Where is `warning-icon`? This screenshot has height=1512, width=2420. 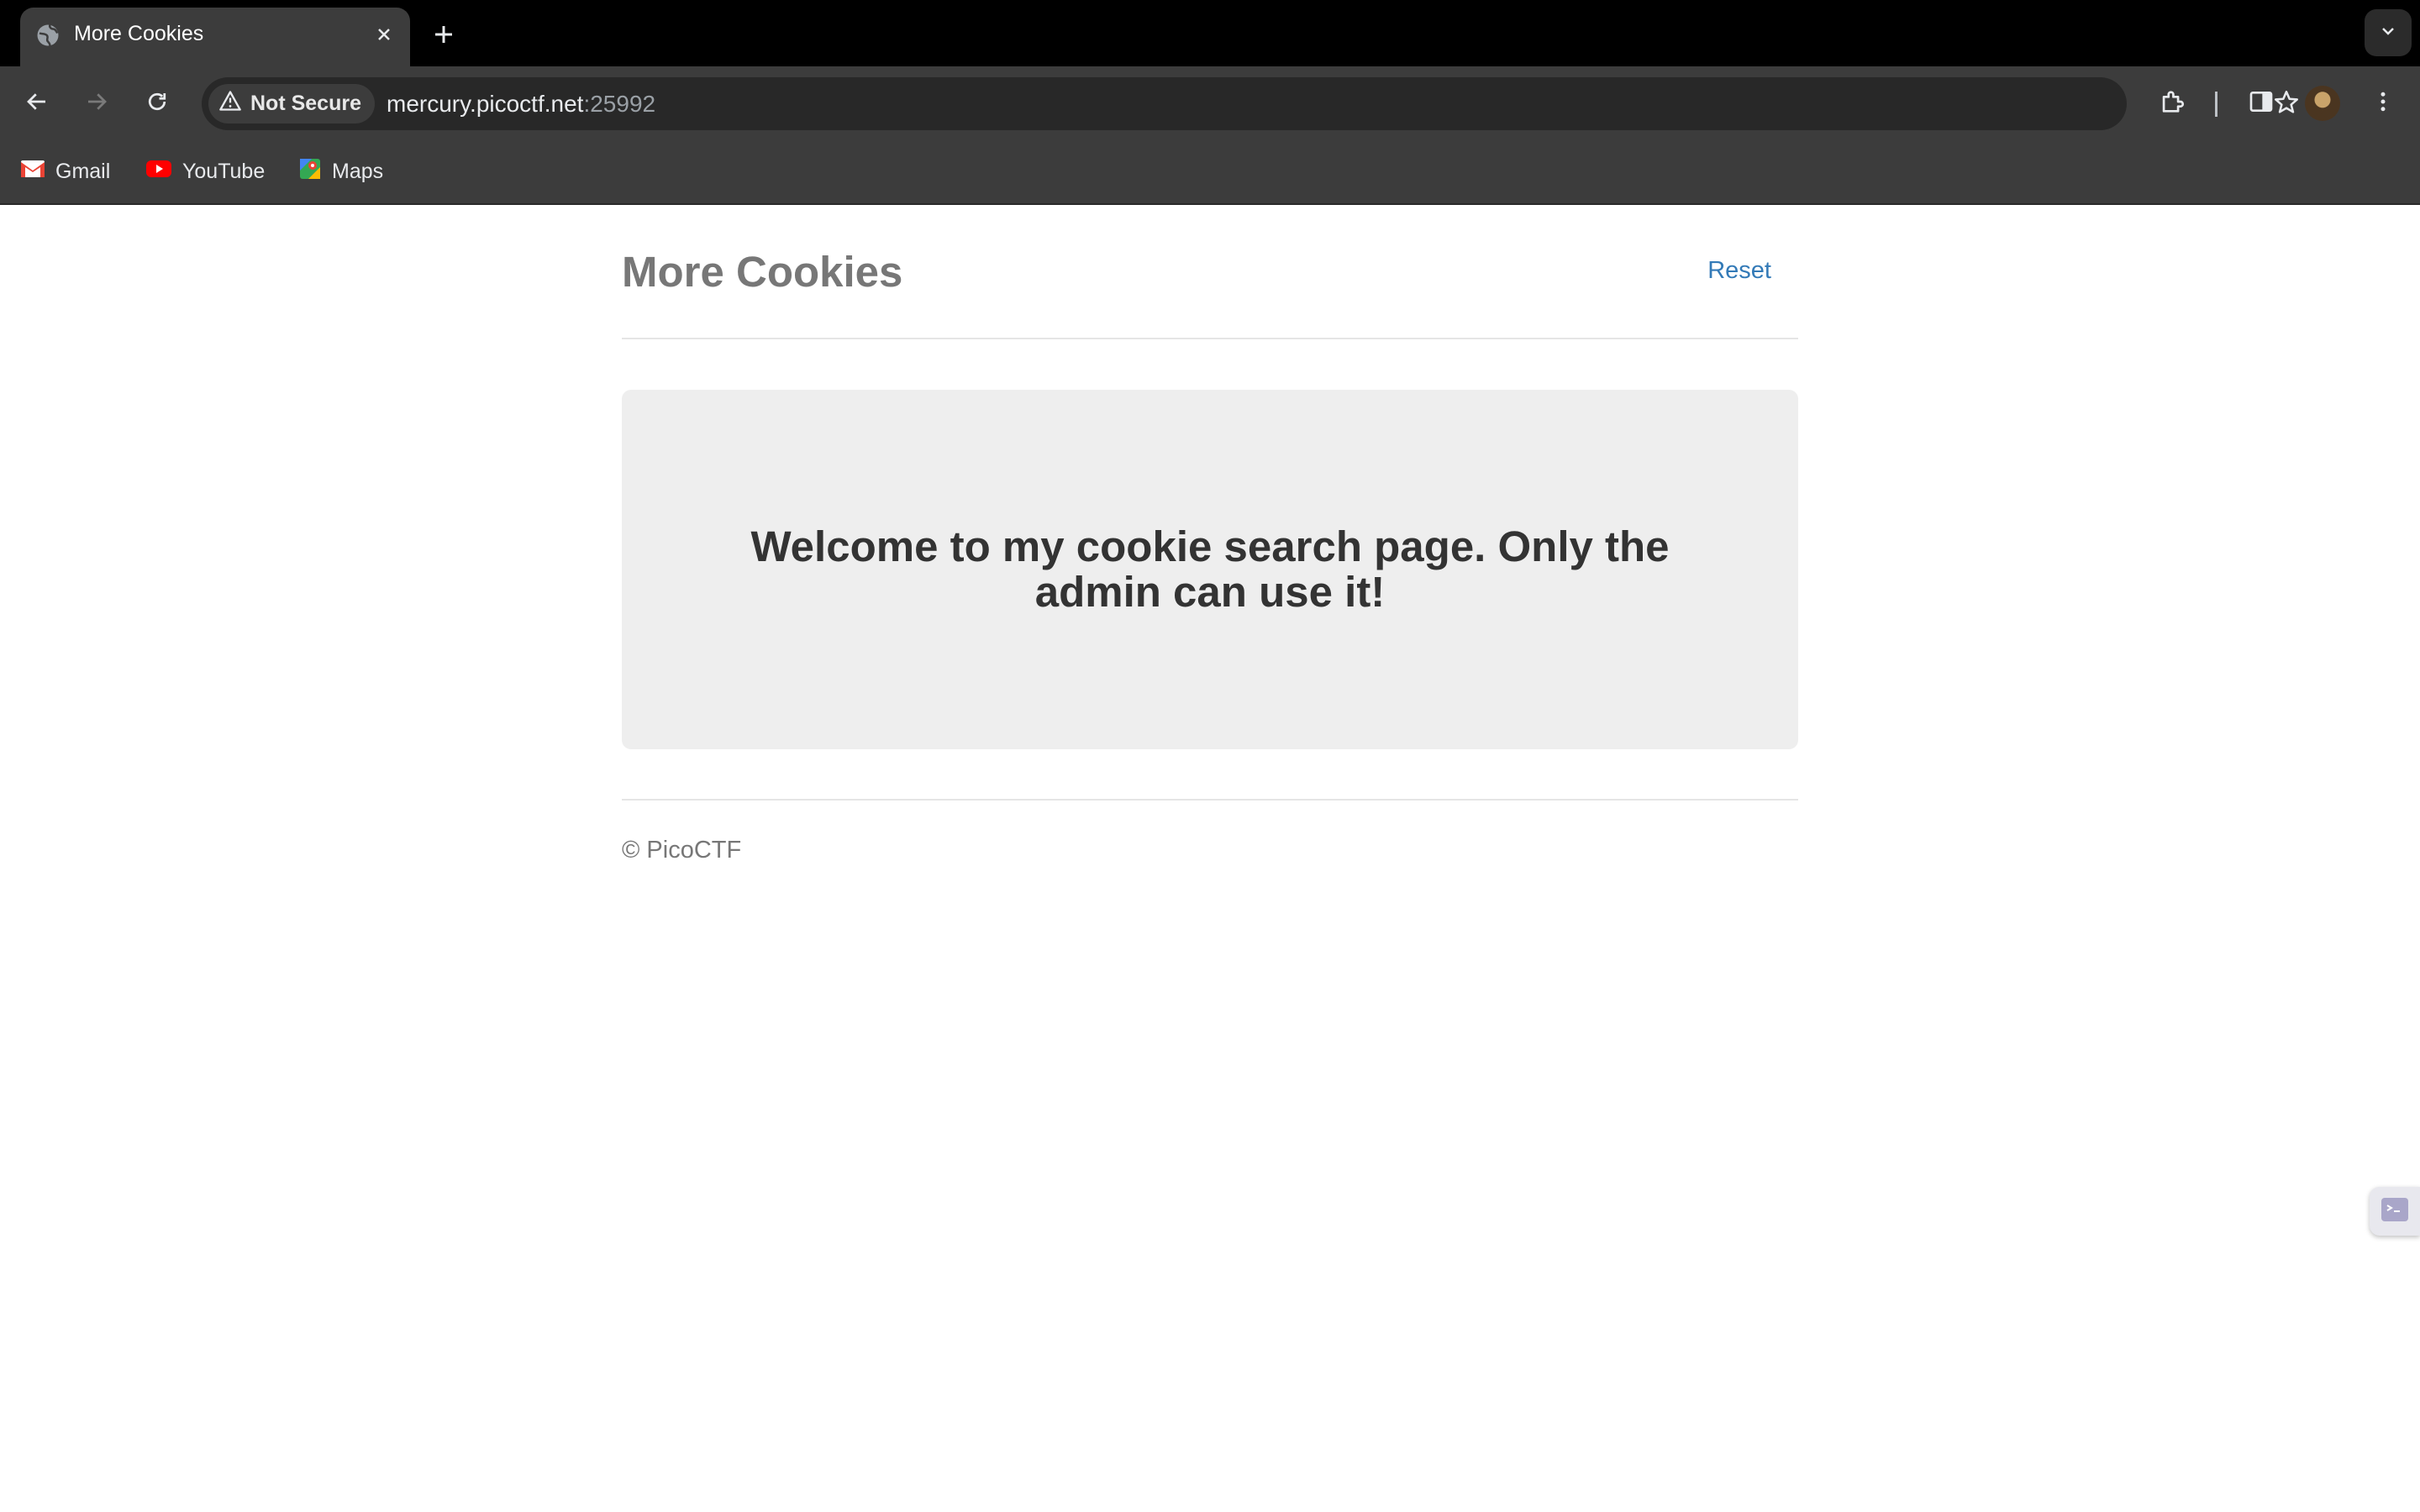 warning-icon is located at coordinates (230, 104).